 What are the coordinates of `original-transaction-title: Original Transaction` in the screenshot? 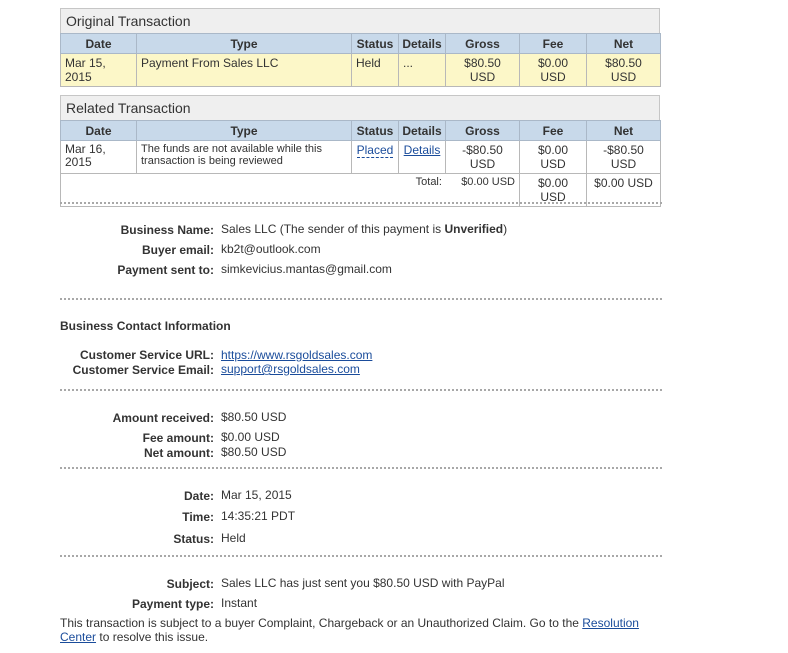 It's located at (360, 20).